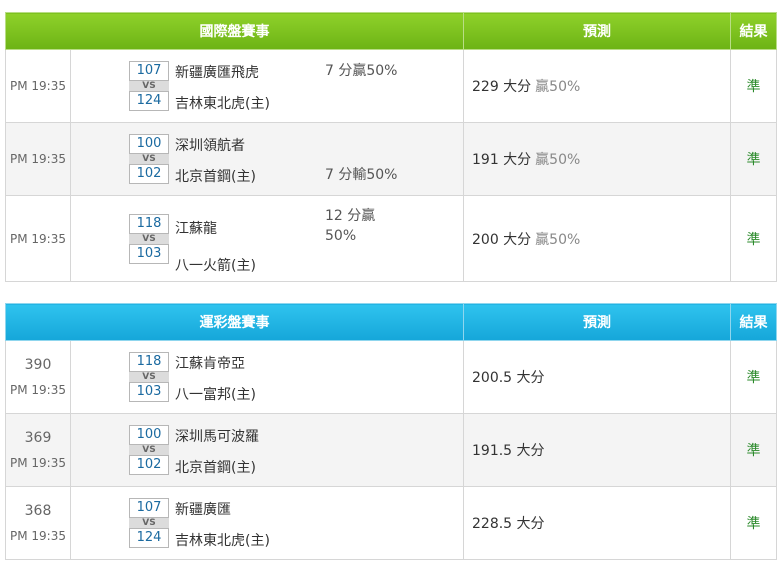 The image size is (784, 569). I want to click on prediction-value: 228.5 大分, so click(597, 523).